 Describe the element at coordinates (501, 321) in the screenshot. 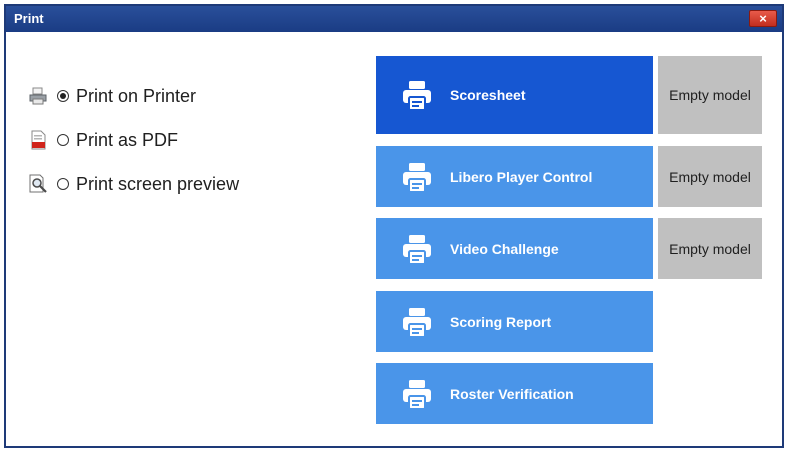

I see `report-label: Scoring Report` at that location.